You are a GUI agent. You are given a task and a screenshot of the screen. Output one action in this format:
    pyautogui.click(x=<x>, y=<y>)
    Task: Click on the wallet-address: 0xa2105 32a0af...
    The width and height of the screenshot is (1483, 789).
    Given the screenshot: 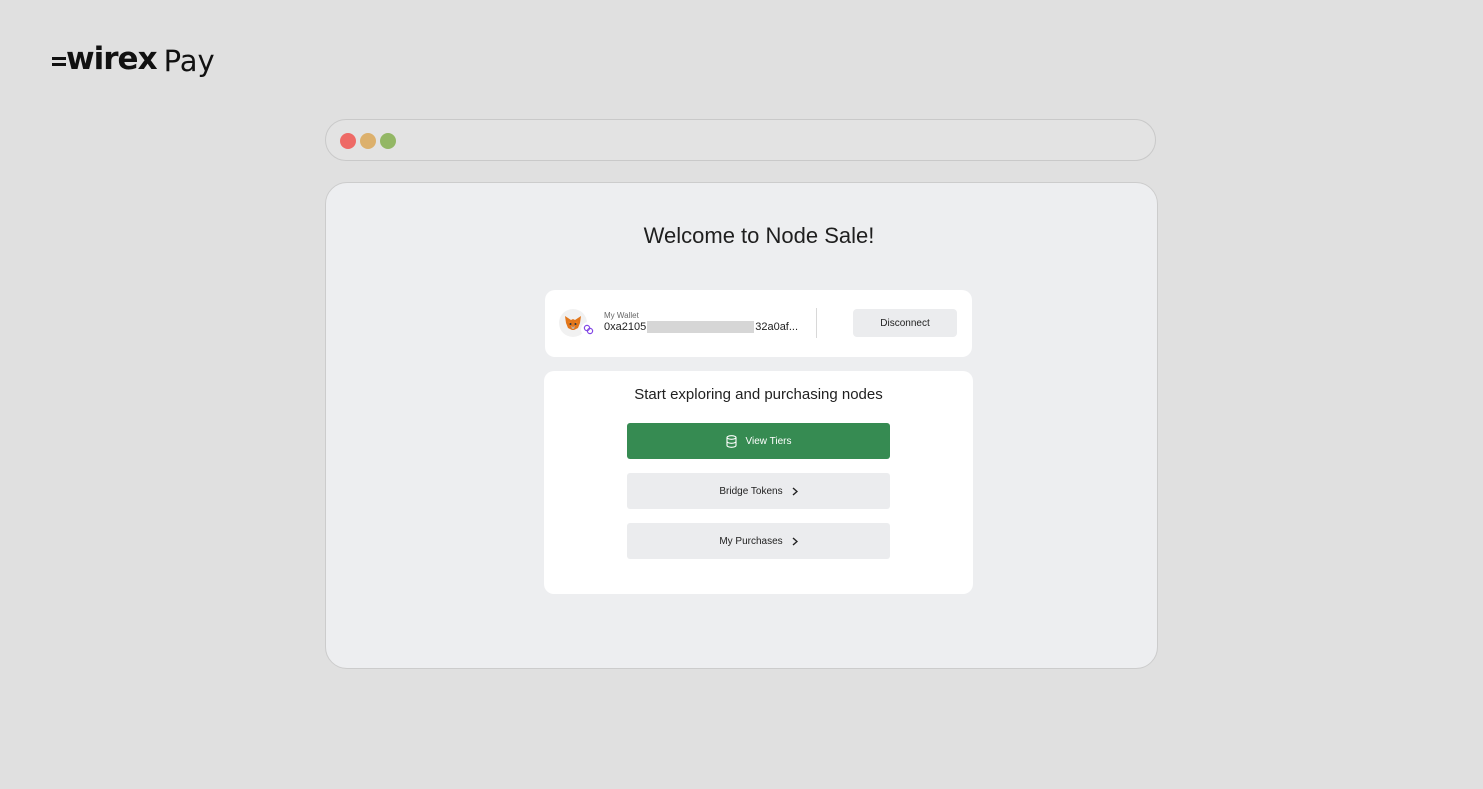 What is the action you would take?
    pyautogui.click(x=701, y=327)
    